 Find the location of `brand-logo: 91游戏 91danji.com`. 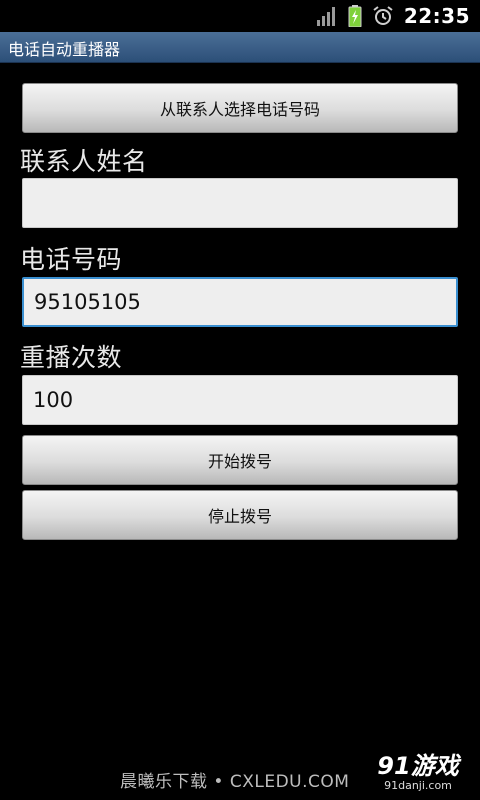

brand-logo: 91游戏 91danji.com is located at coordinates (418, 774).